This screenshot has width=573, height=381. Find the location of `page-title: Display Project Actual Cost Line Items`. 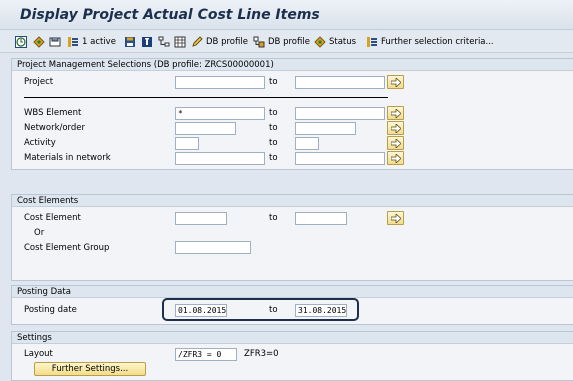

page-title: Display Project Actual Cost Line Items is located at coordinates (170, 15).